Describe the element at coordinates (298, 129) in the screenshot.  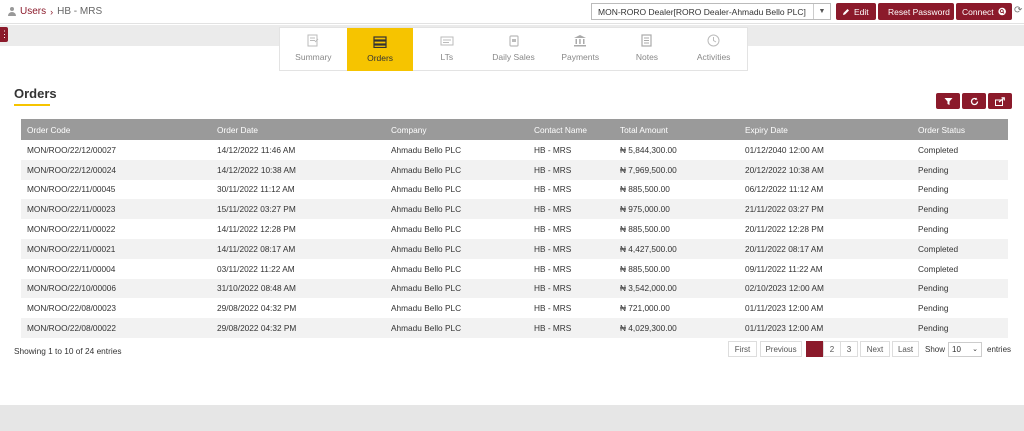
I see `column-header: Order Date` at that location.